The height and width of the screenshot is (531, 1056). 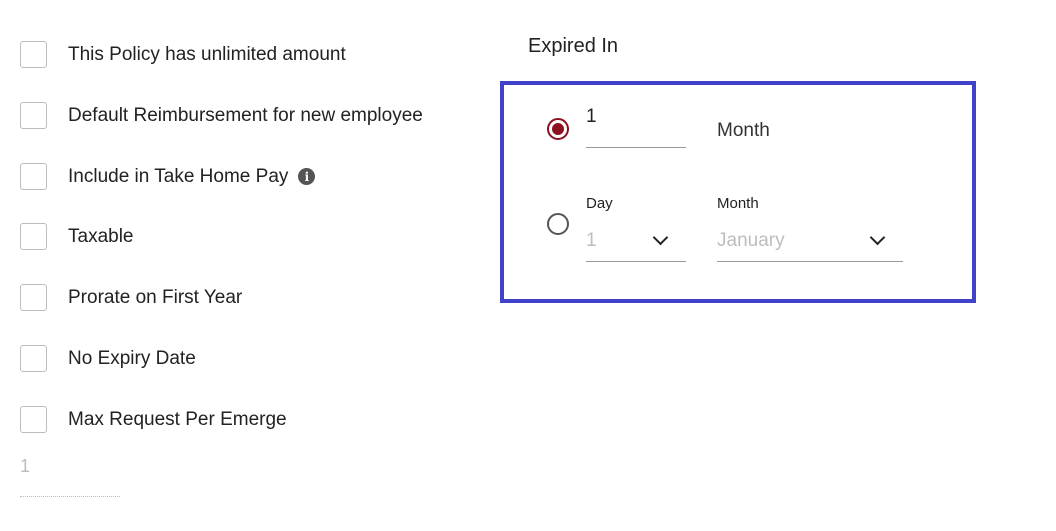 What do you see at coordinates (743, 130) in the screenshot?
I see `duration-unit-label: Month` at bounding box center [743, 130].